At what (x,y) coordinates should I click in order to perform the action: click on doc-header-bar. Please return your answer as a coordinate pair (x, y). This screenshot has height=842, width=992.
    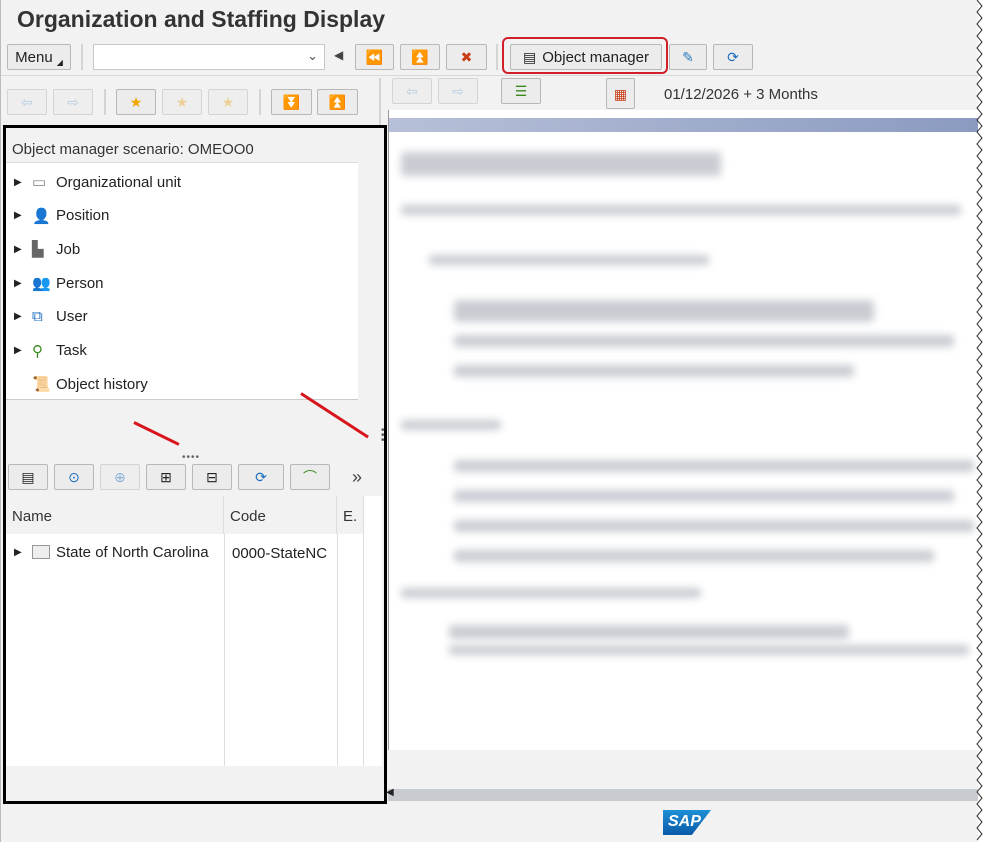
    Looking at the image, I should click on (683, 125).